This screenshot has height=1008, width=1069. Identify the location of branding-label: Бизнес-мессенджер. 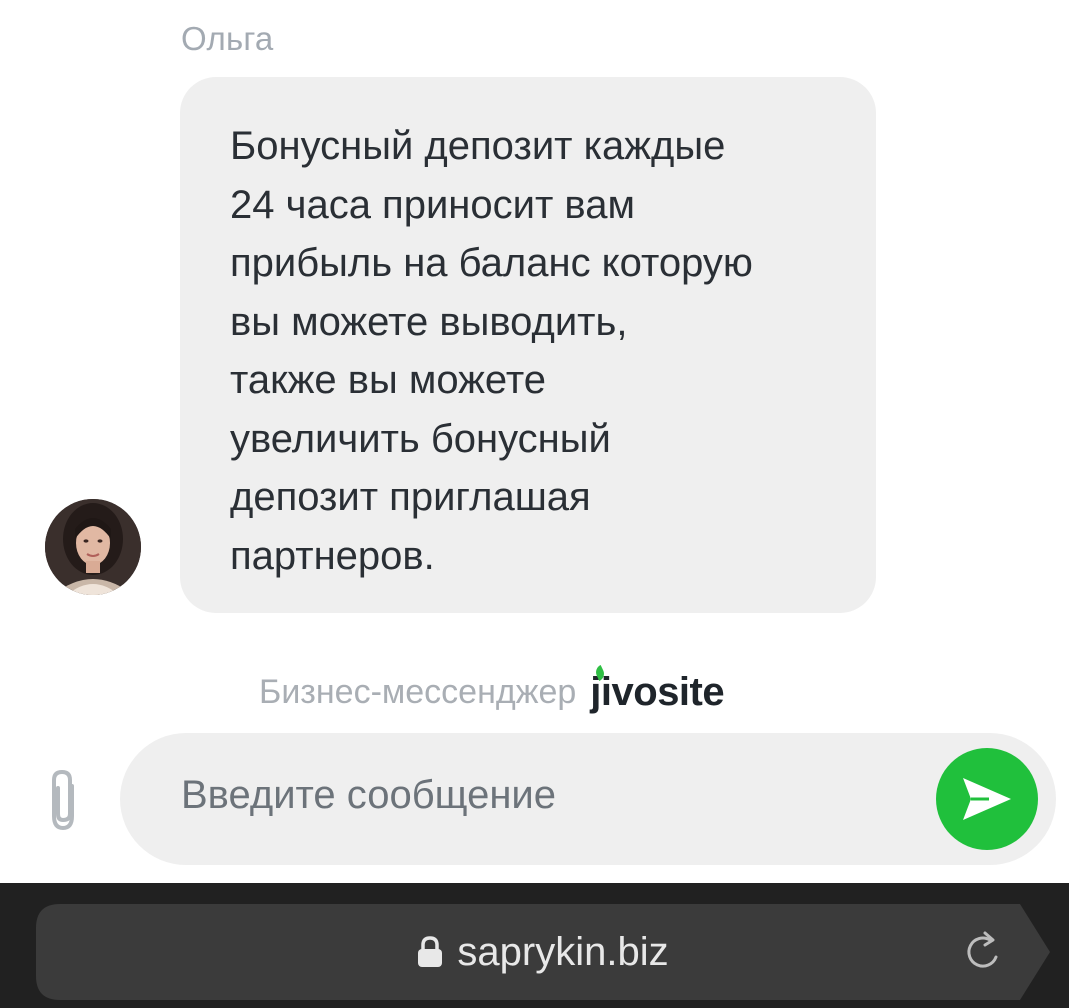
(418, 691).